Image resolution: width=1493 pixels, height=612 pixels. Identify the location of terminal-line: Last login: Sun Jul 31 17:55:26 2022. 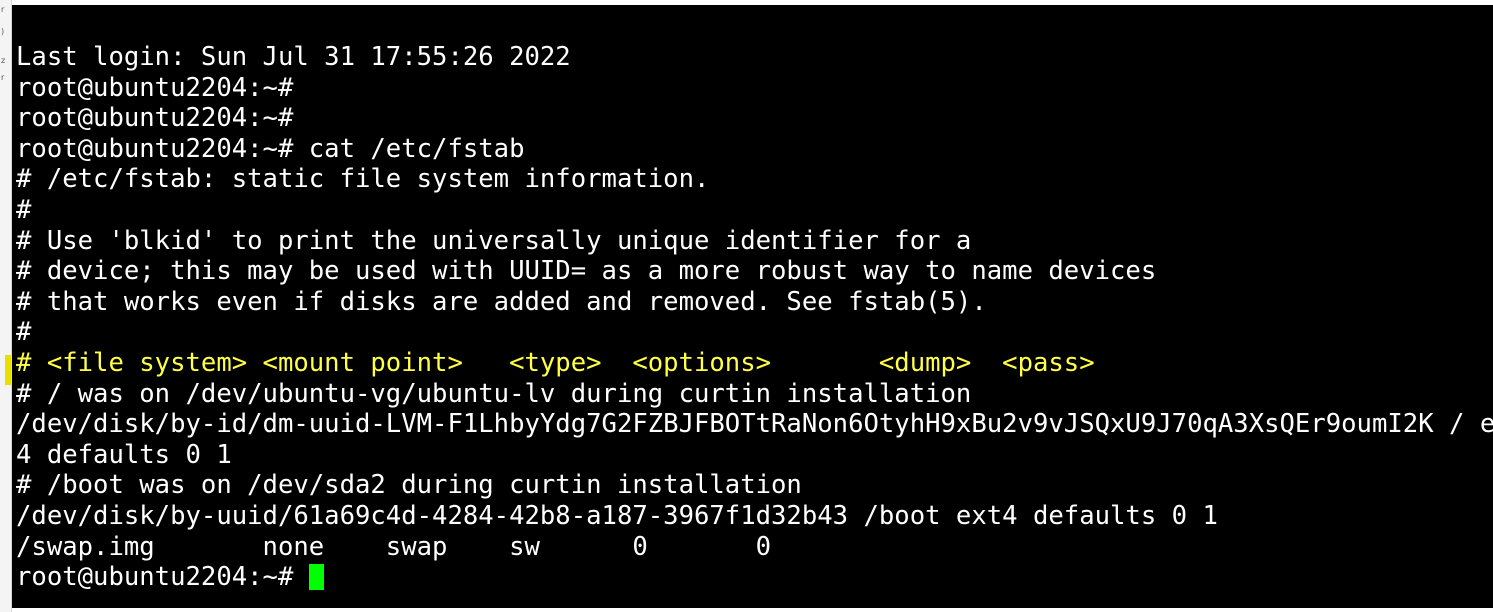
(293, 57).